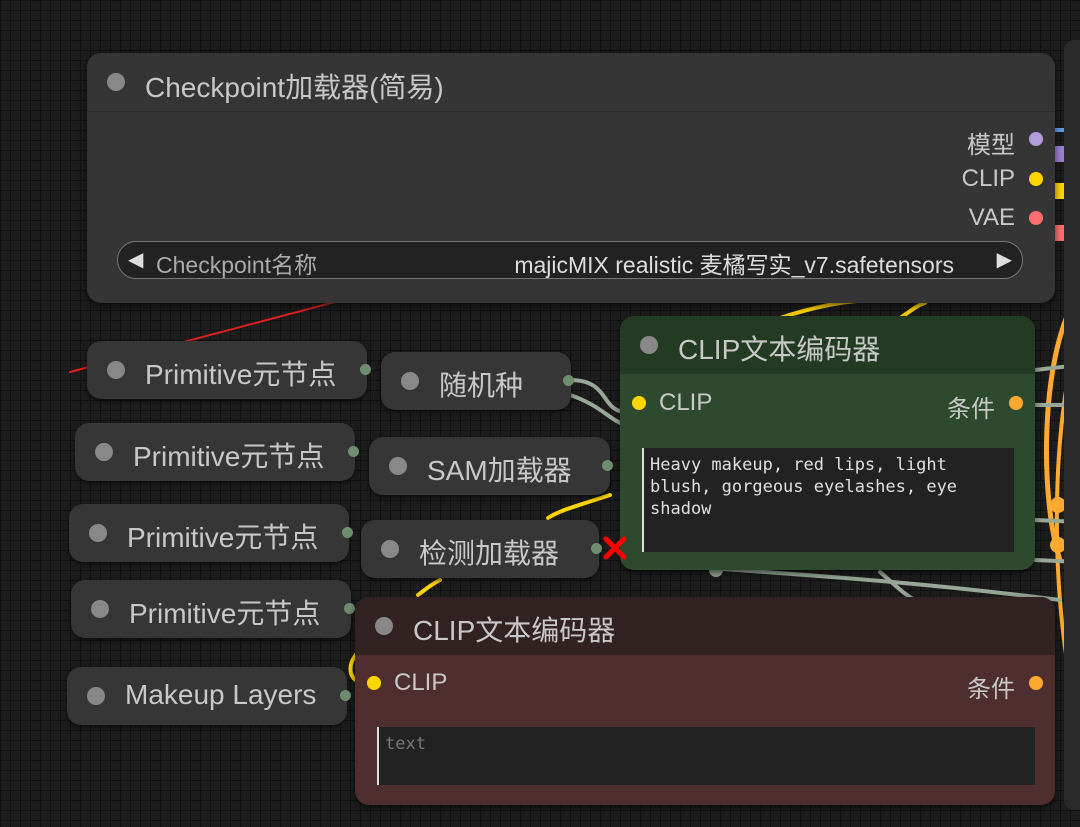 Image resolution: width=1080 pixels, height=827 pixels. Describe the element at coordinates (988, 178) in the screenshot. I see `output-label-clip: CLIP` at that location.